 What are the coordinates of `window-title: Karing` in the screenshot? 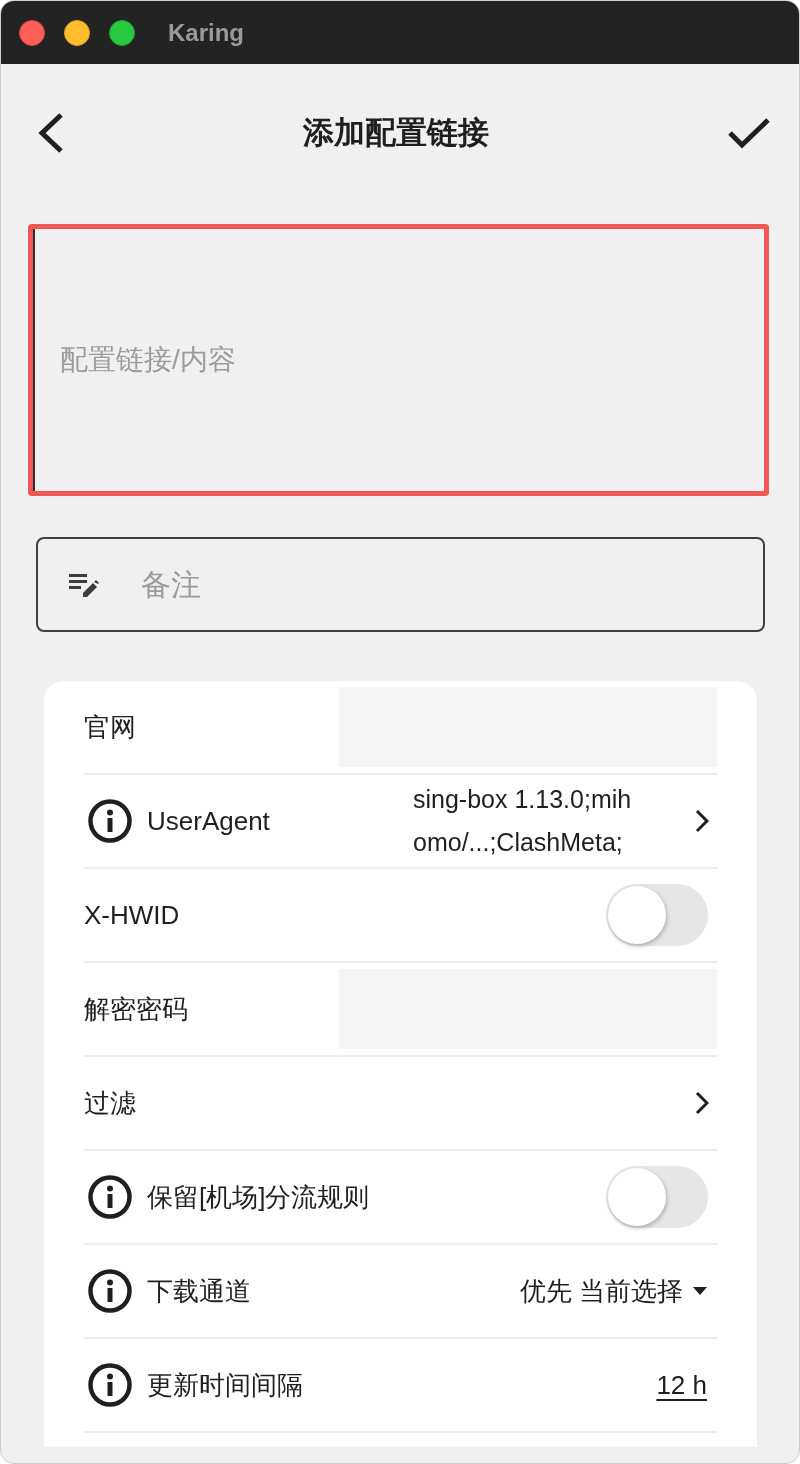 It's located at (206, 32).